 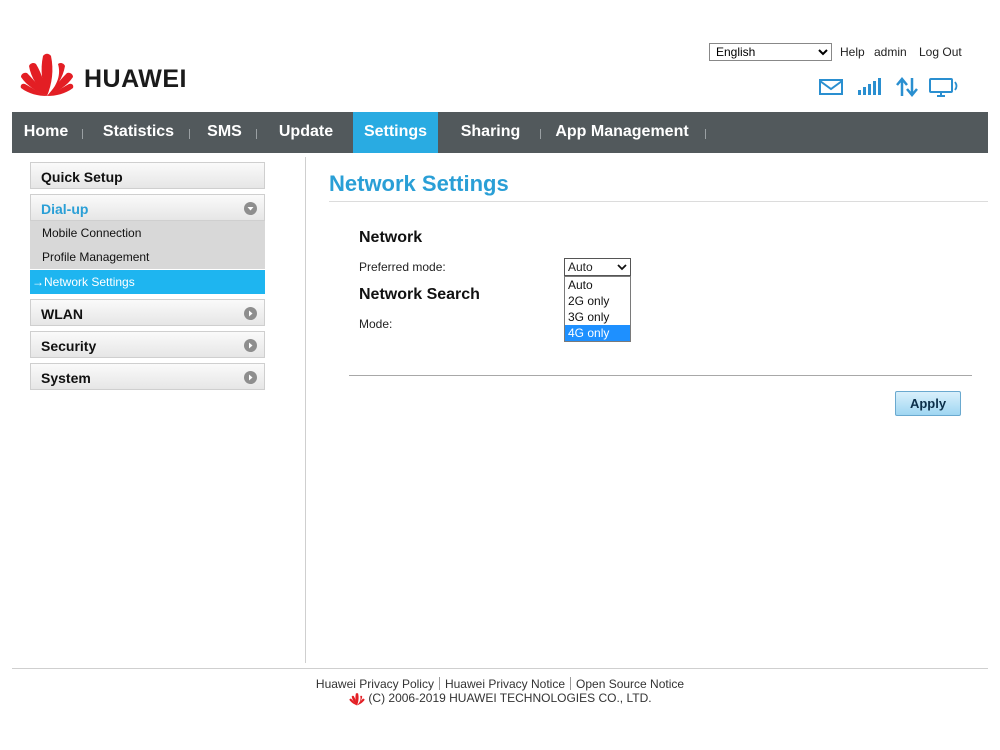 What do you see at coordinates (147, 175) in the screenshot?
I see `sidebar-quick-setup: Quick Setup` at bounding box center [147, 175].